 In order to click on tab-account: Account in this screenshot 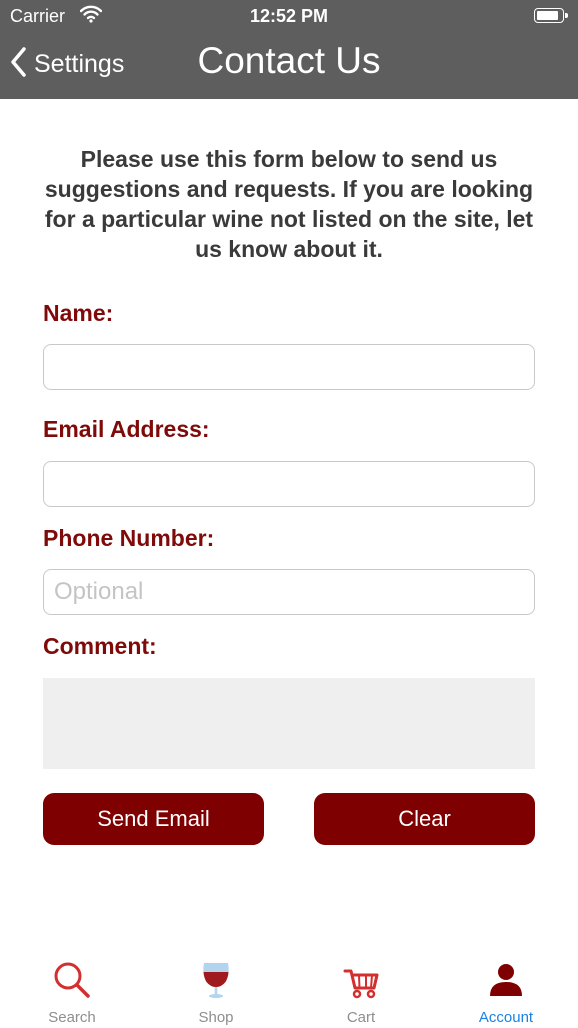, I will do `click(506, 987)`.